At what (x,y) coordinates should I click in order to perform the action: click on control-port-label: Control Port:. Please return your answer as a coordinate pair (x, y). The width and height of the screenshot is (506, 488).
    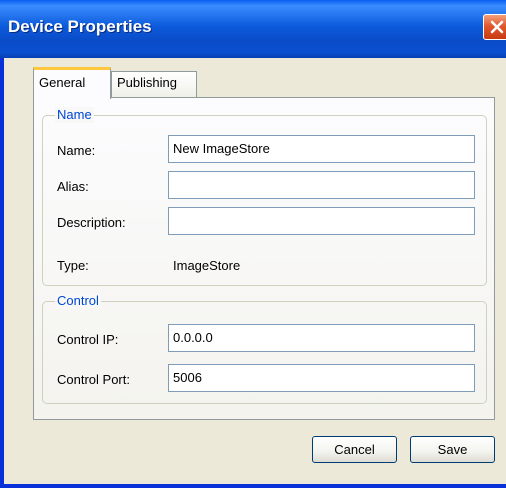
    Looking at the image, I should click on (93, 379).